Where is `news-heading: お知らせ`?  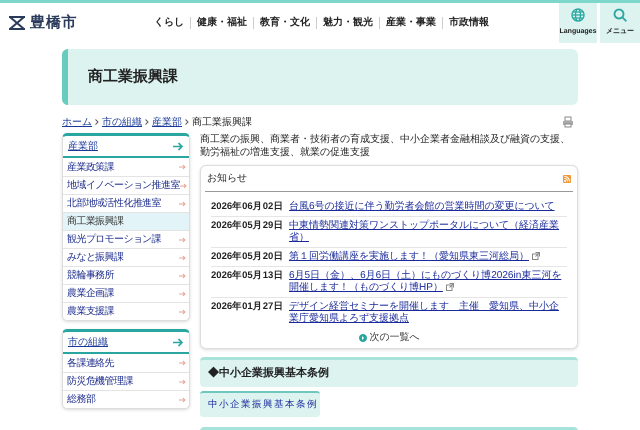
news-heading: お知らせ is located at coordinates (227, 179).